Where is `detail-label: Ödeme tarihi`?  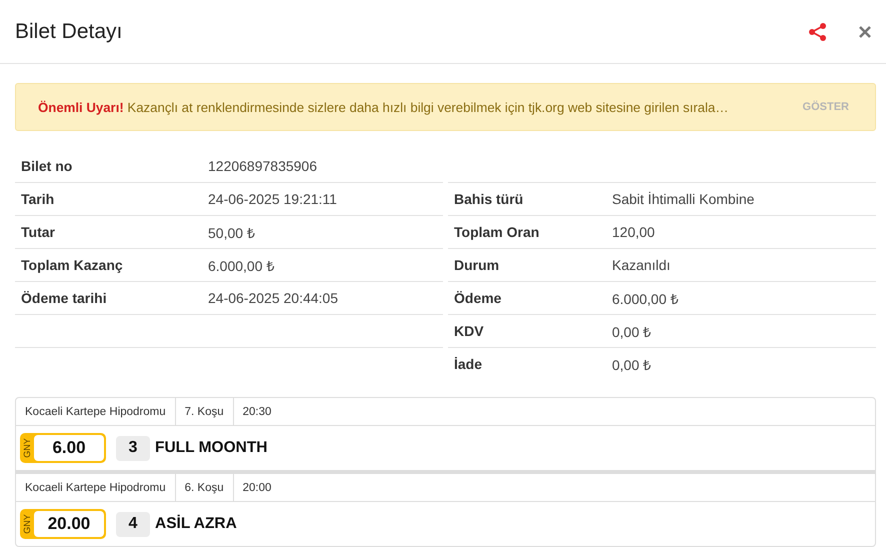
detail-label: Ödeme tarihi is located at coordinates (64, 298).